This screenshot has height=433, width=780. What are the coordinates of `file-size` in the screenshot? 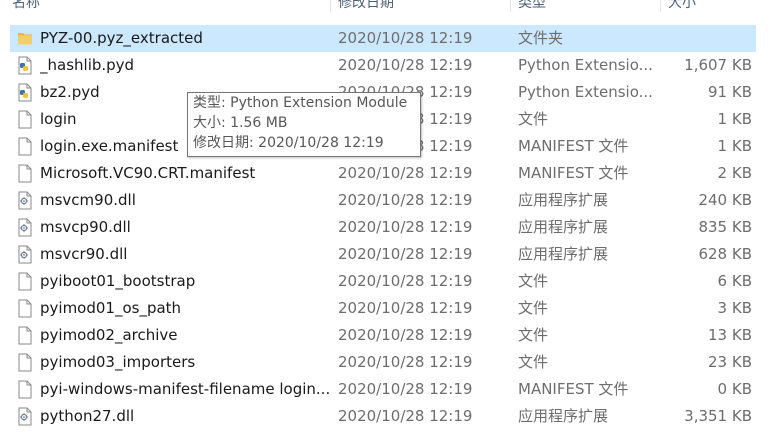 It's located at (701, 38).